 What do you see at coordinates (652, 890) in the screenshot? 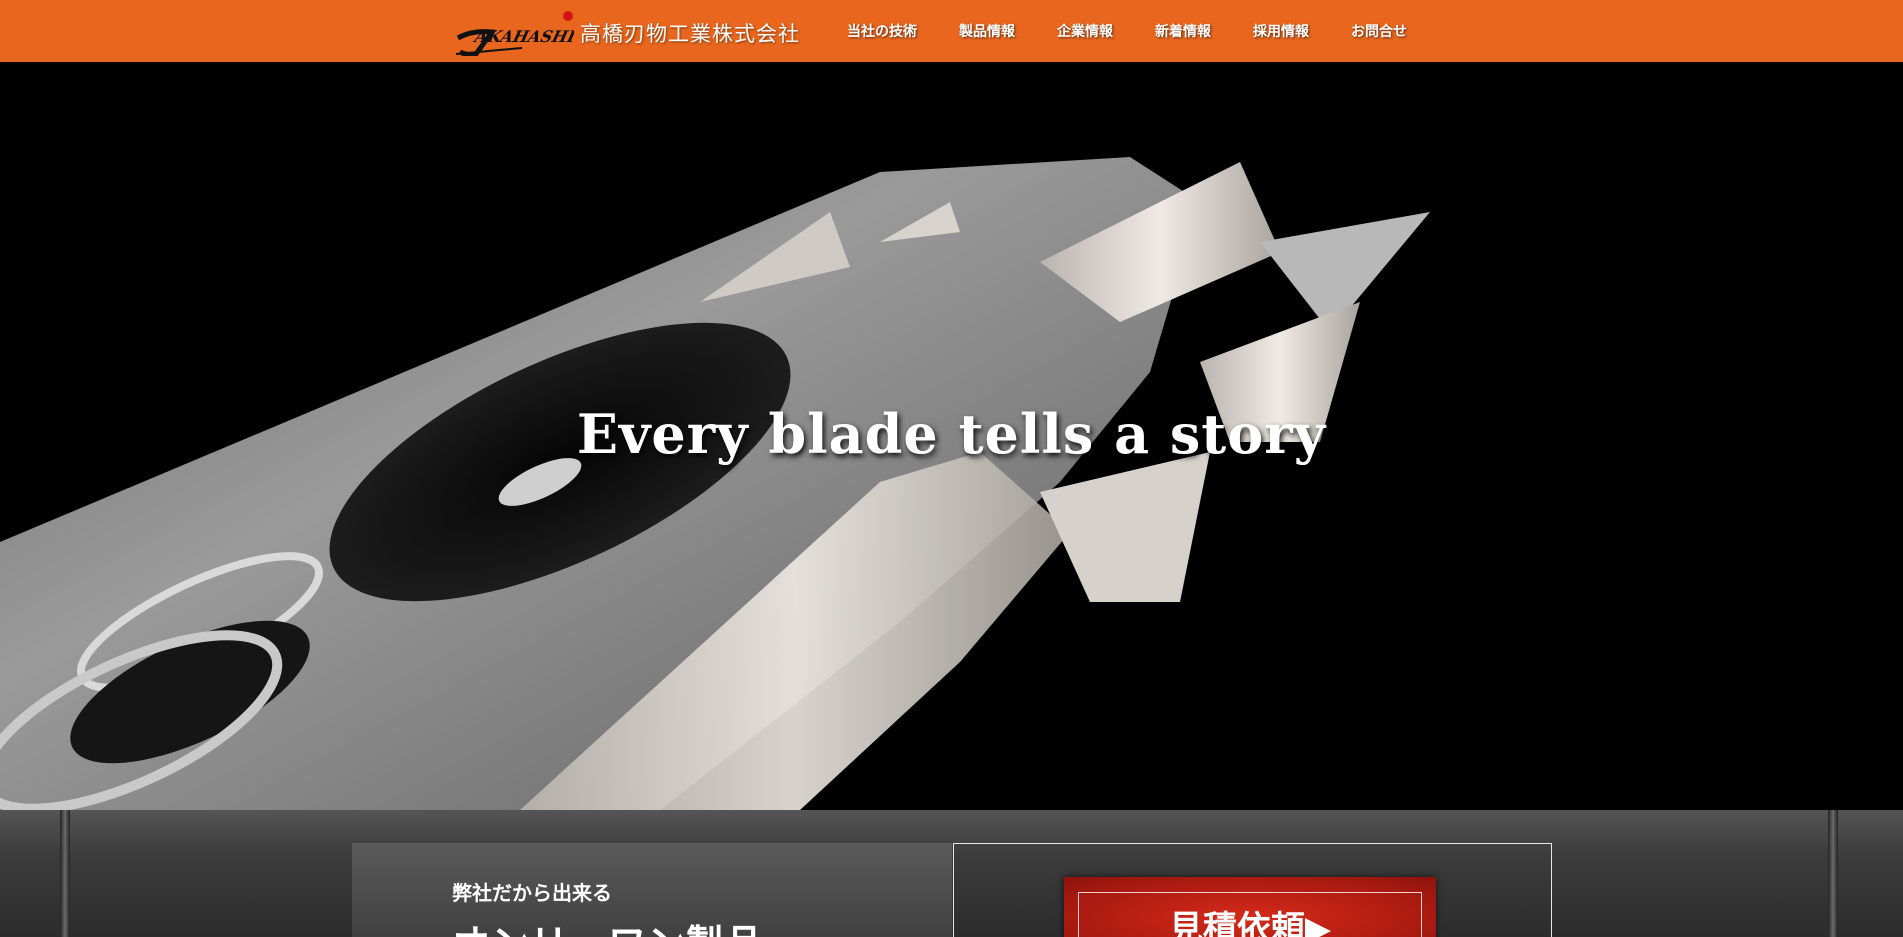
I see `feature-panel: 弊社だから出来る オンリーワン製品` at bounding box center [652, 890].